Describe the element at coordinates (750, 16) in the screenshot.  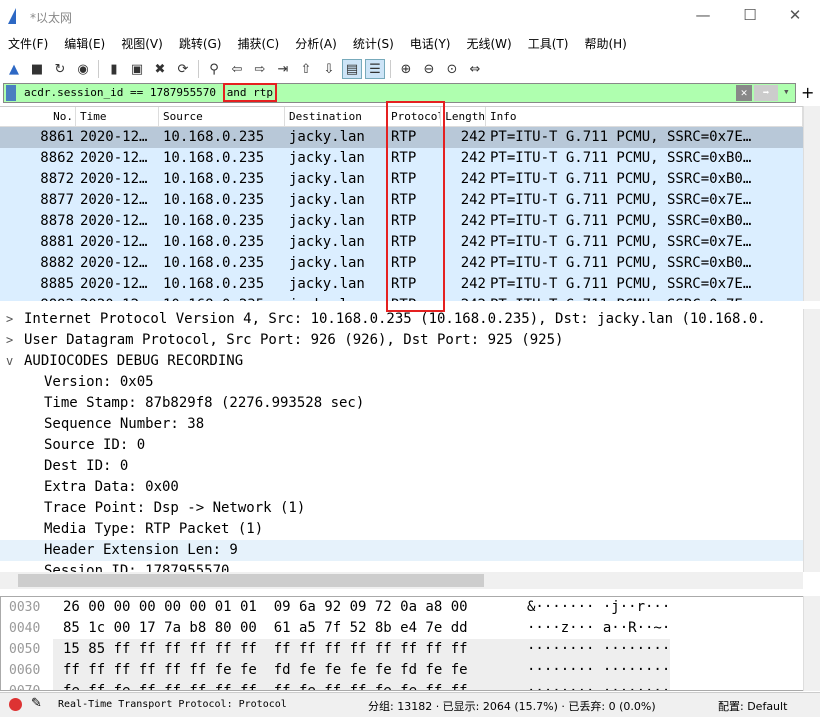
I see `maximize-button: ☐` at that location.